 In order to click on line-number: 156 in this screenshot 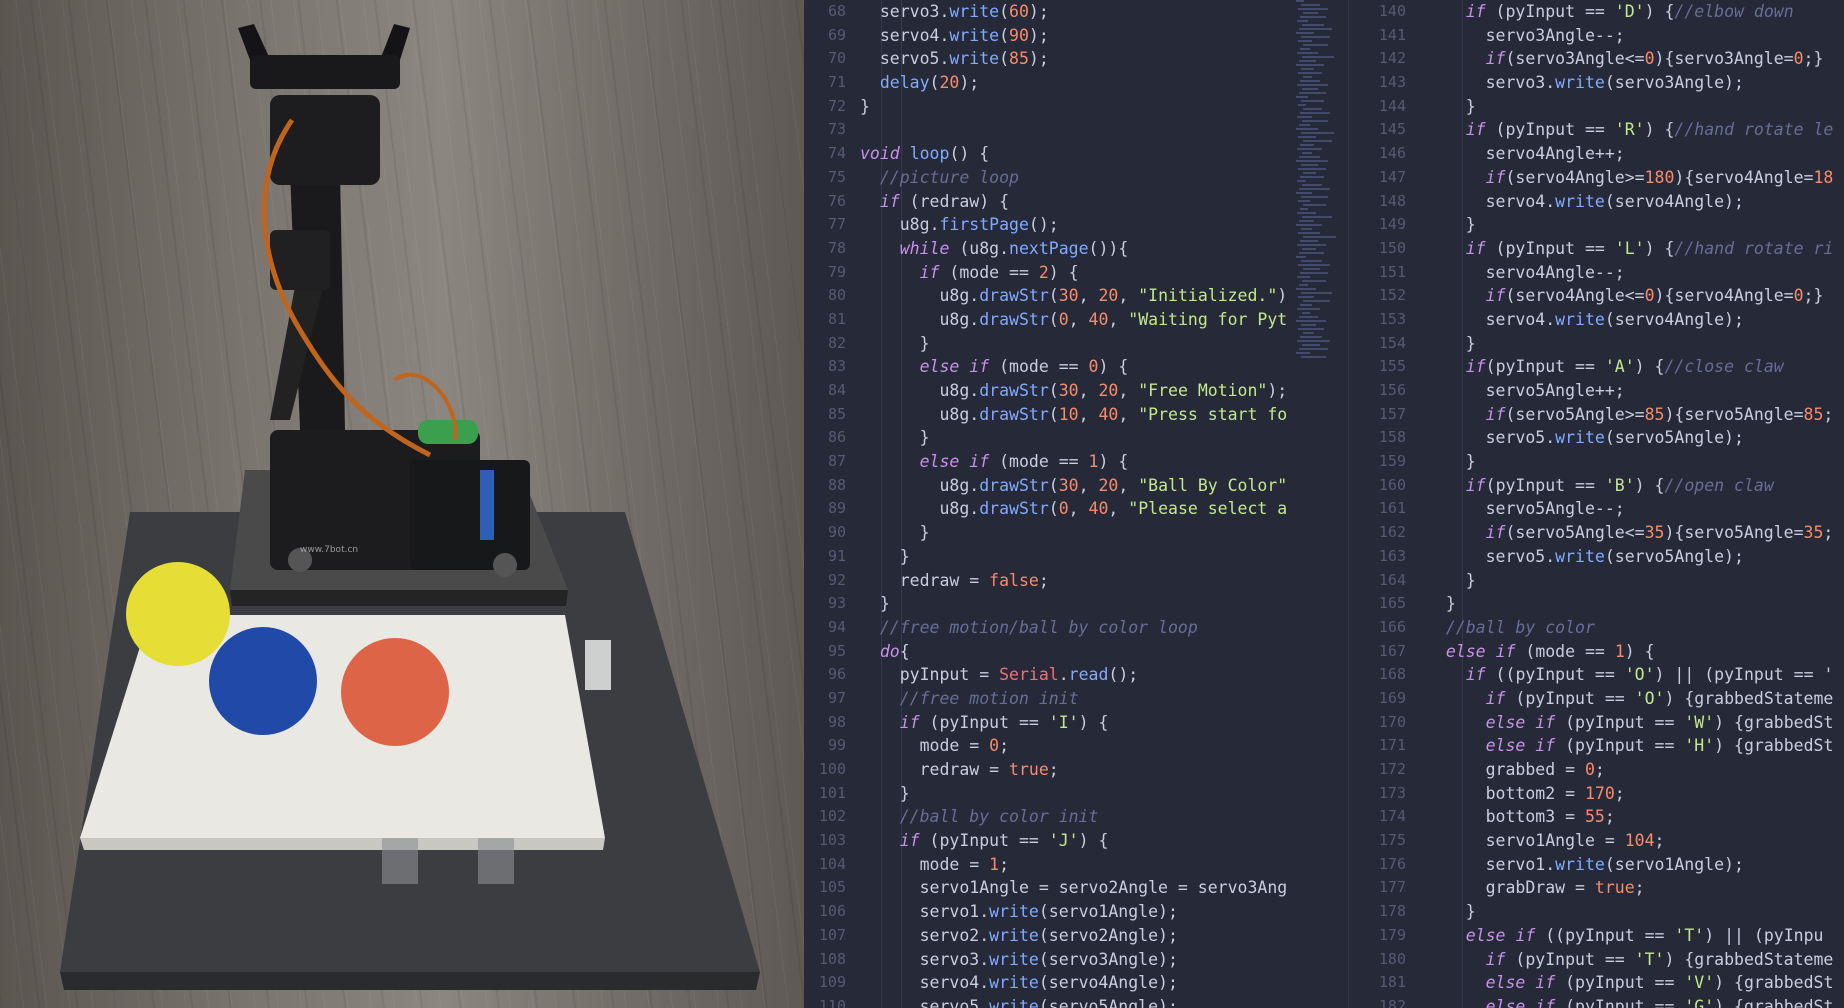, I will do `click(1392, 390)`.